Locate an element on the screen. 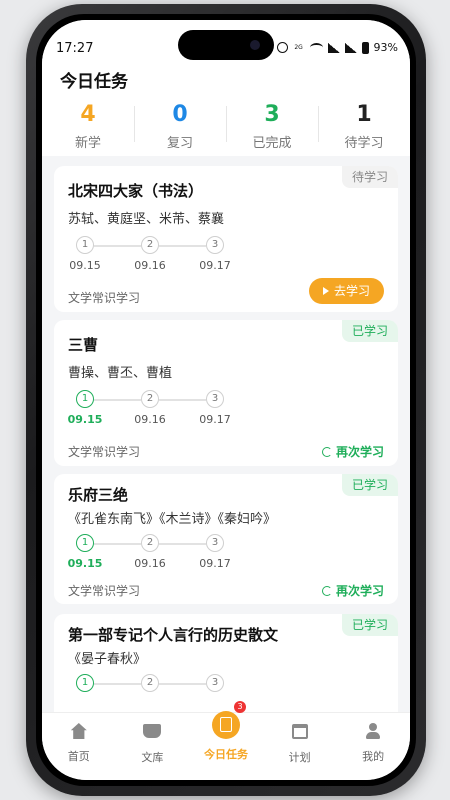  stat-done-label: 已完成 is located at coordinates (272, 143).